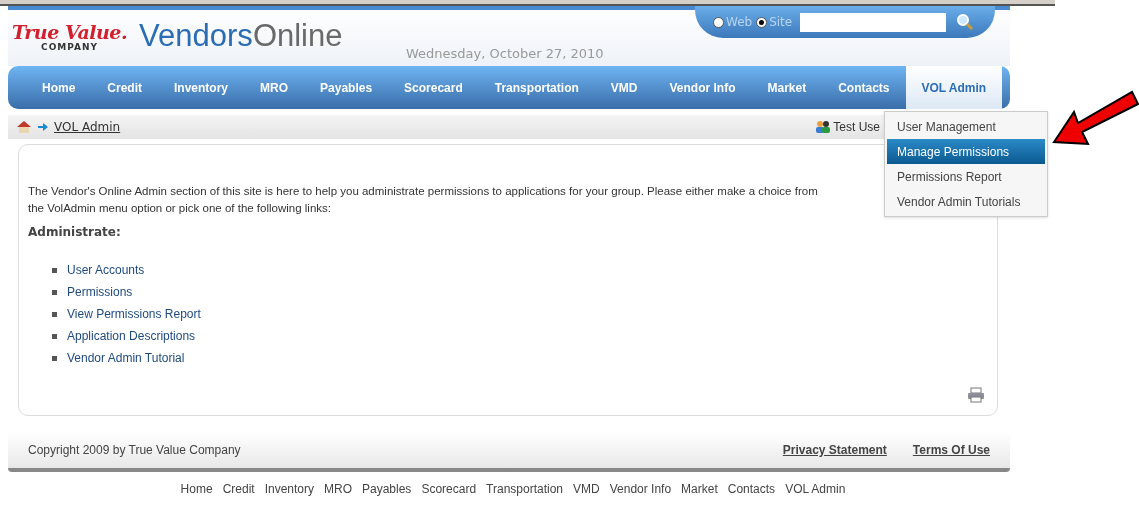 The image size is (1139, 509). What do you see at coordinates (70, 32) in the screenshot?
I see `logo-text: True Value.` at bounding box center [70, 32].